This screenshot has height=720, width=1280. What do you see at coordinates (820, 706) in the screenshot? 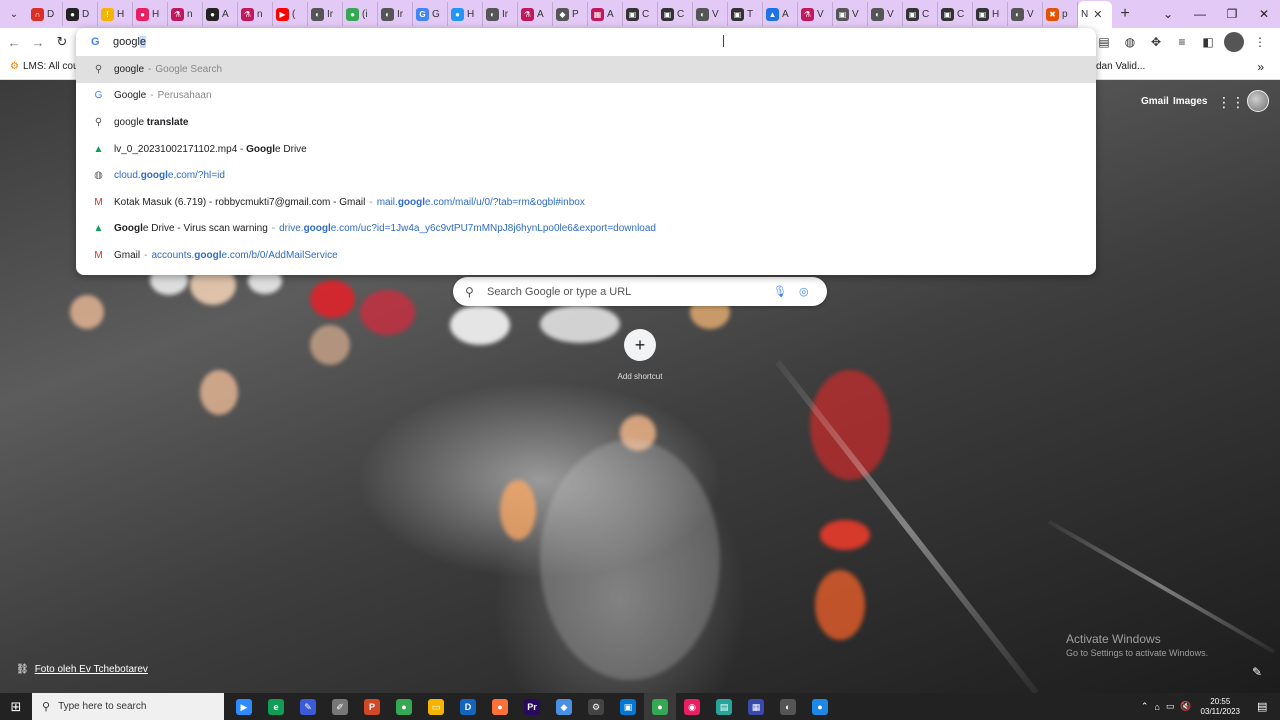
I see `taskbar-app-globe: ●` at bounding box center [820, 706].